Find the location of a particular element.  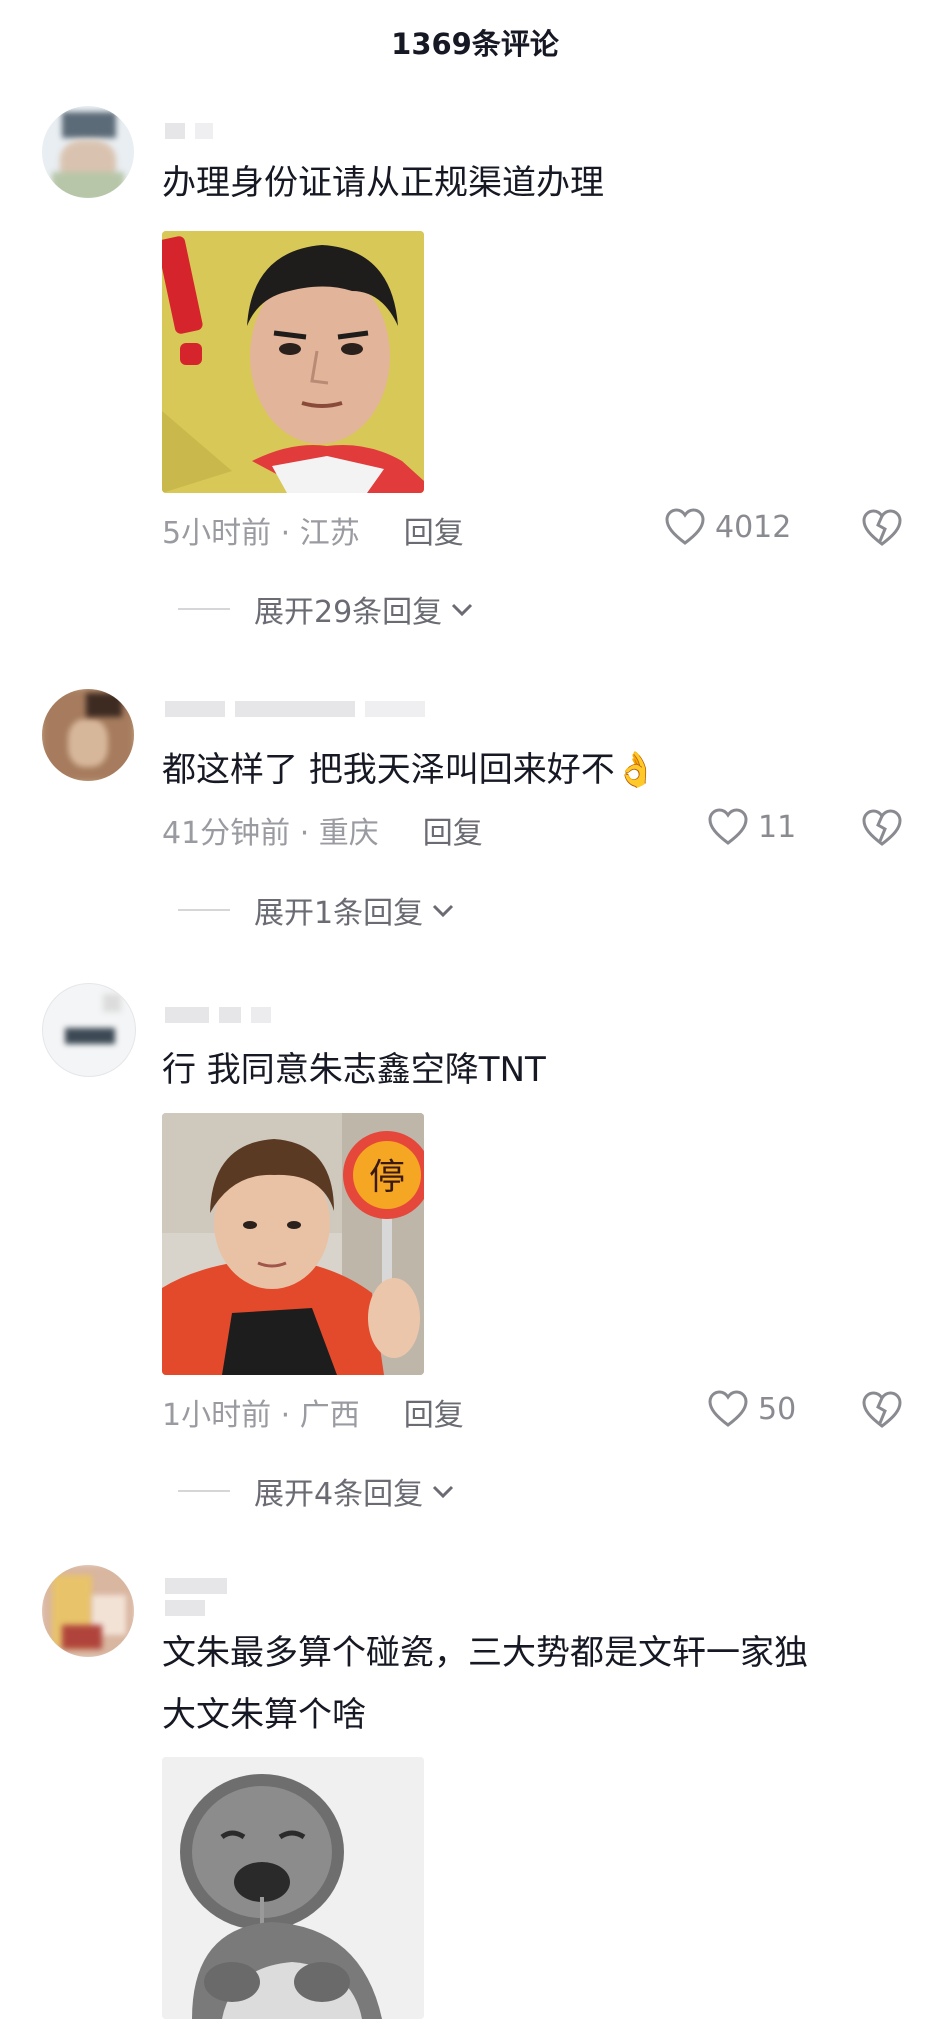

sticker-laughing-baby is located at coordinates (293, 1888).